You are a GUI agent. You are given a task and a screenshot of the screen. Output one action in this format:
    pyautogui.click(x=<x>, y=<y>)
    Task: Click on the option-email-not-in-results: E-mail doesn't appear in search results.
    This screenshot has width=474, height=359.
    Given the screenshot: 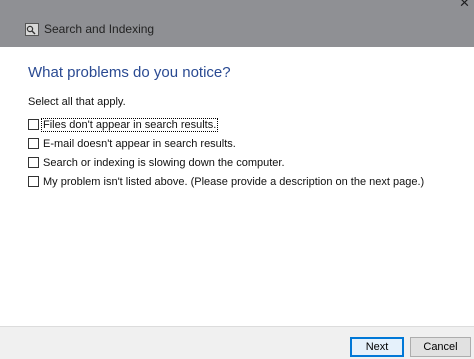 What is the action you would take?
    pyautogui.click(x=132, y=143)
    